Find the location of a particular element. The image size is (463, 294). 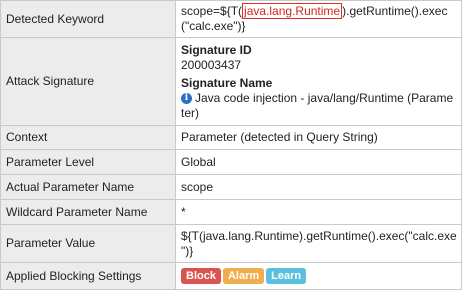

attack-signature-label: Attack Signature is located at coordinates (88, 81).